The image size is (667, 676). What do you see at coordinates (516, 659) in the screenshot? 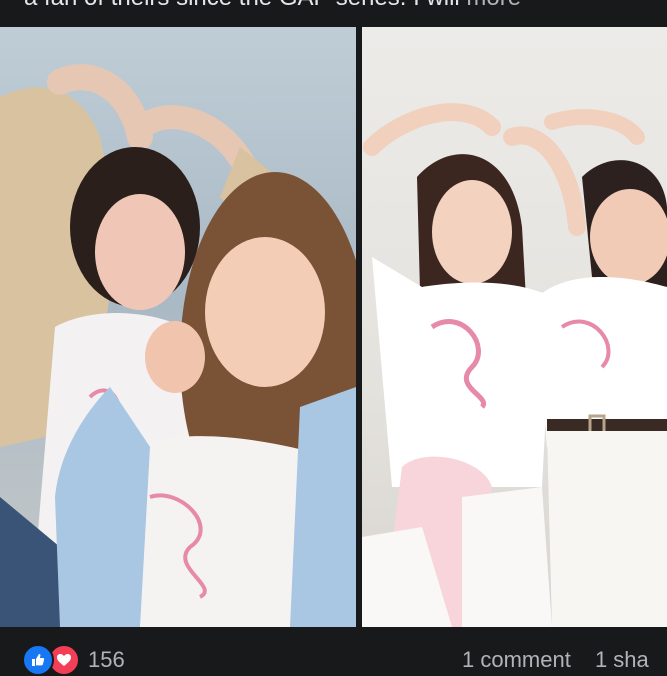
I see `comment-count-link: 1 comment` at bounding box center [516, 659].